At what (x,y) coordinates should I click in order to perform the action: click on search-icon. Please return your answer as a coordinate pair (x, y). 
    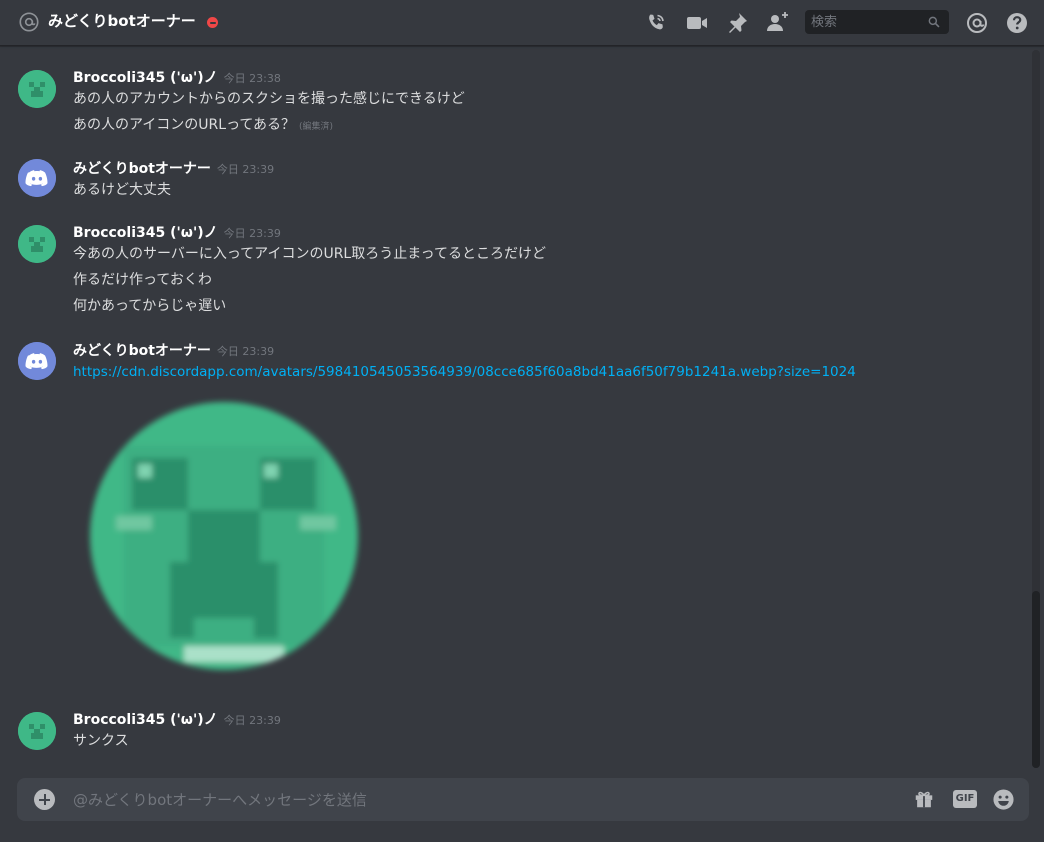
    Looking at the image, I should click on (934, 22).